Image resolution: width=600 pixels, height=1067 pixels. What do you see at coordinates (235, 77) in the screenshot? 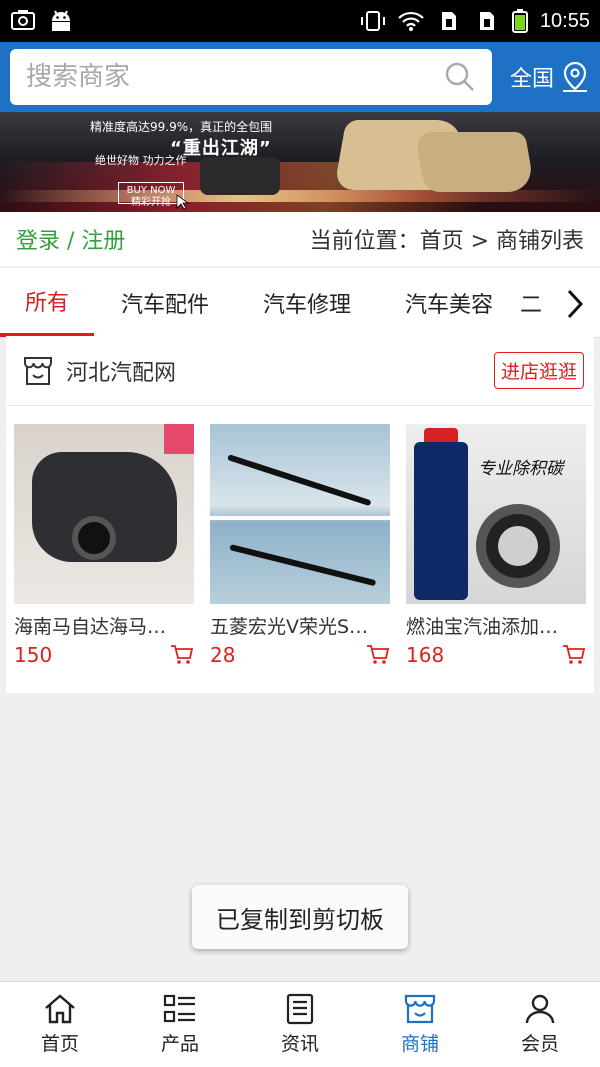
I see `search-input` at bounding box center [235, 77].